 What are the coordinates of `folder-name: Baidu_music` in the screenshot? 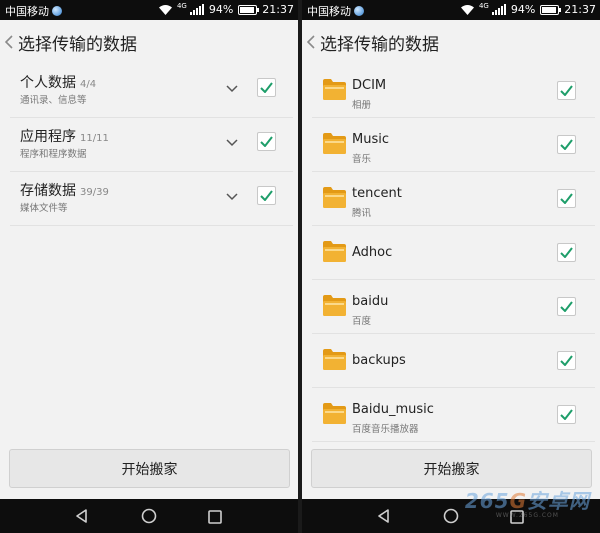 It's located at (393, 409).